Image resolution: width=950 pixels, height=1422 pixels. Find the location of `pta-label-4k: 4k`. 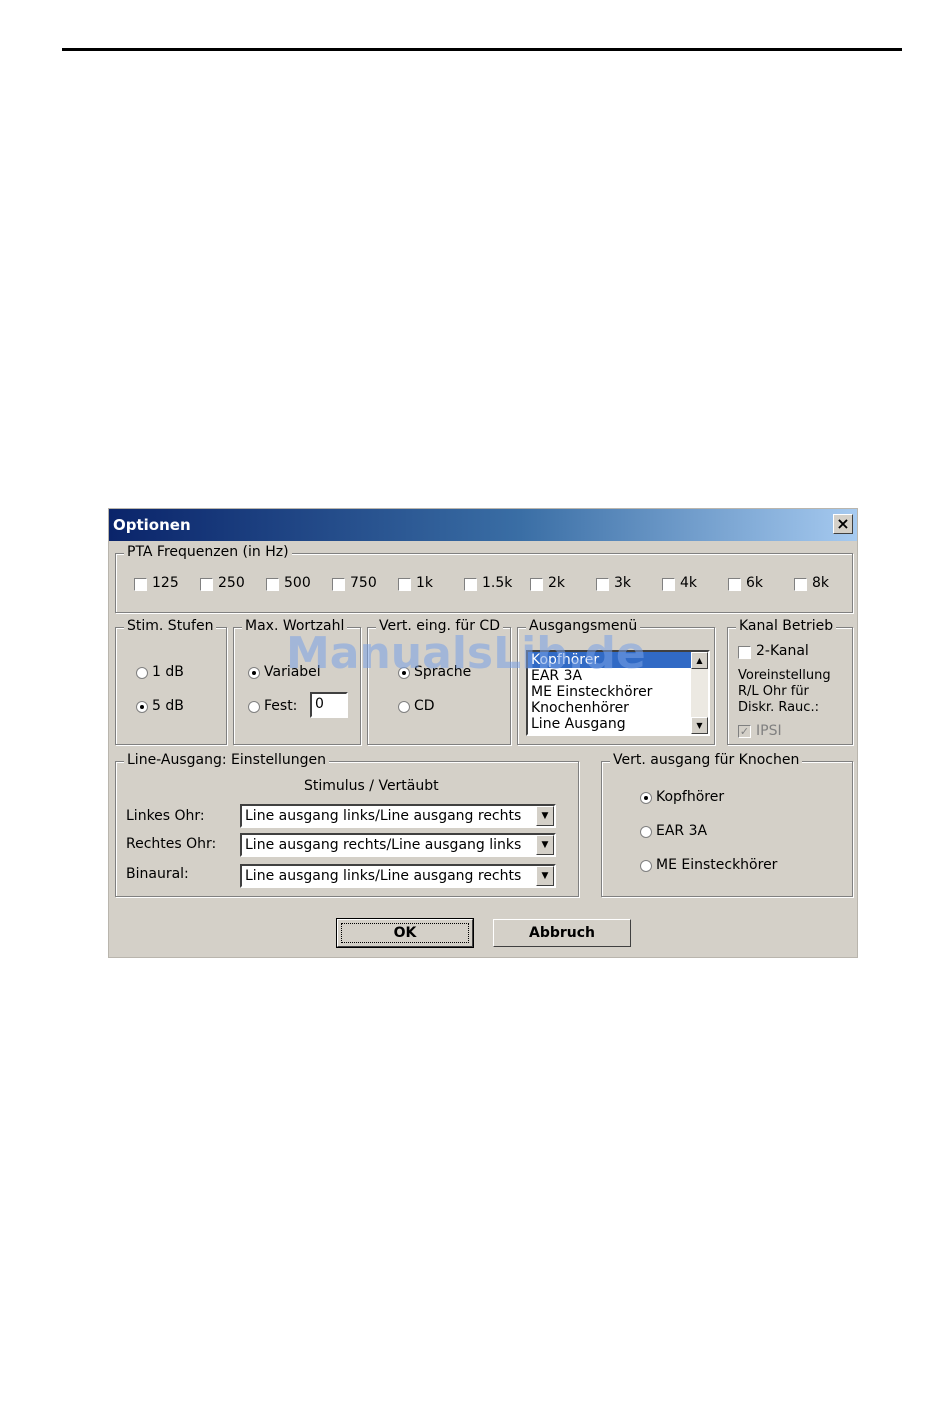

pta-label-4k: 4k is located at coordinates (689, 583).